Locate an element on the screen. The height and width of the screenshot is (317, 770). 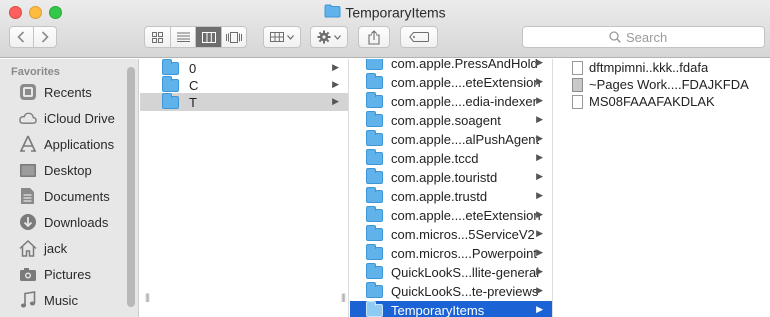
sidebar-item-label: Pictures is located at coordinates (67, 274).